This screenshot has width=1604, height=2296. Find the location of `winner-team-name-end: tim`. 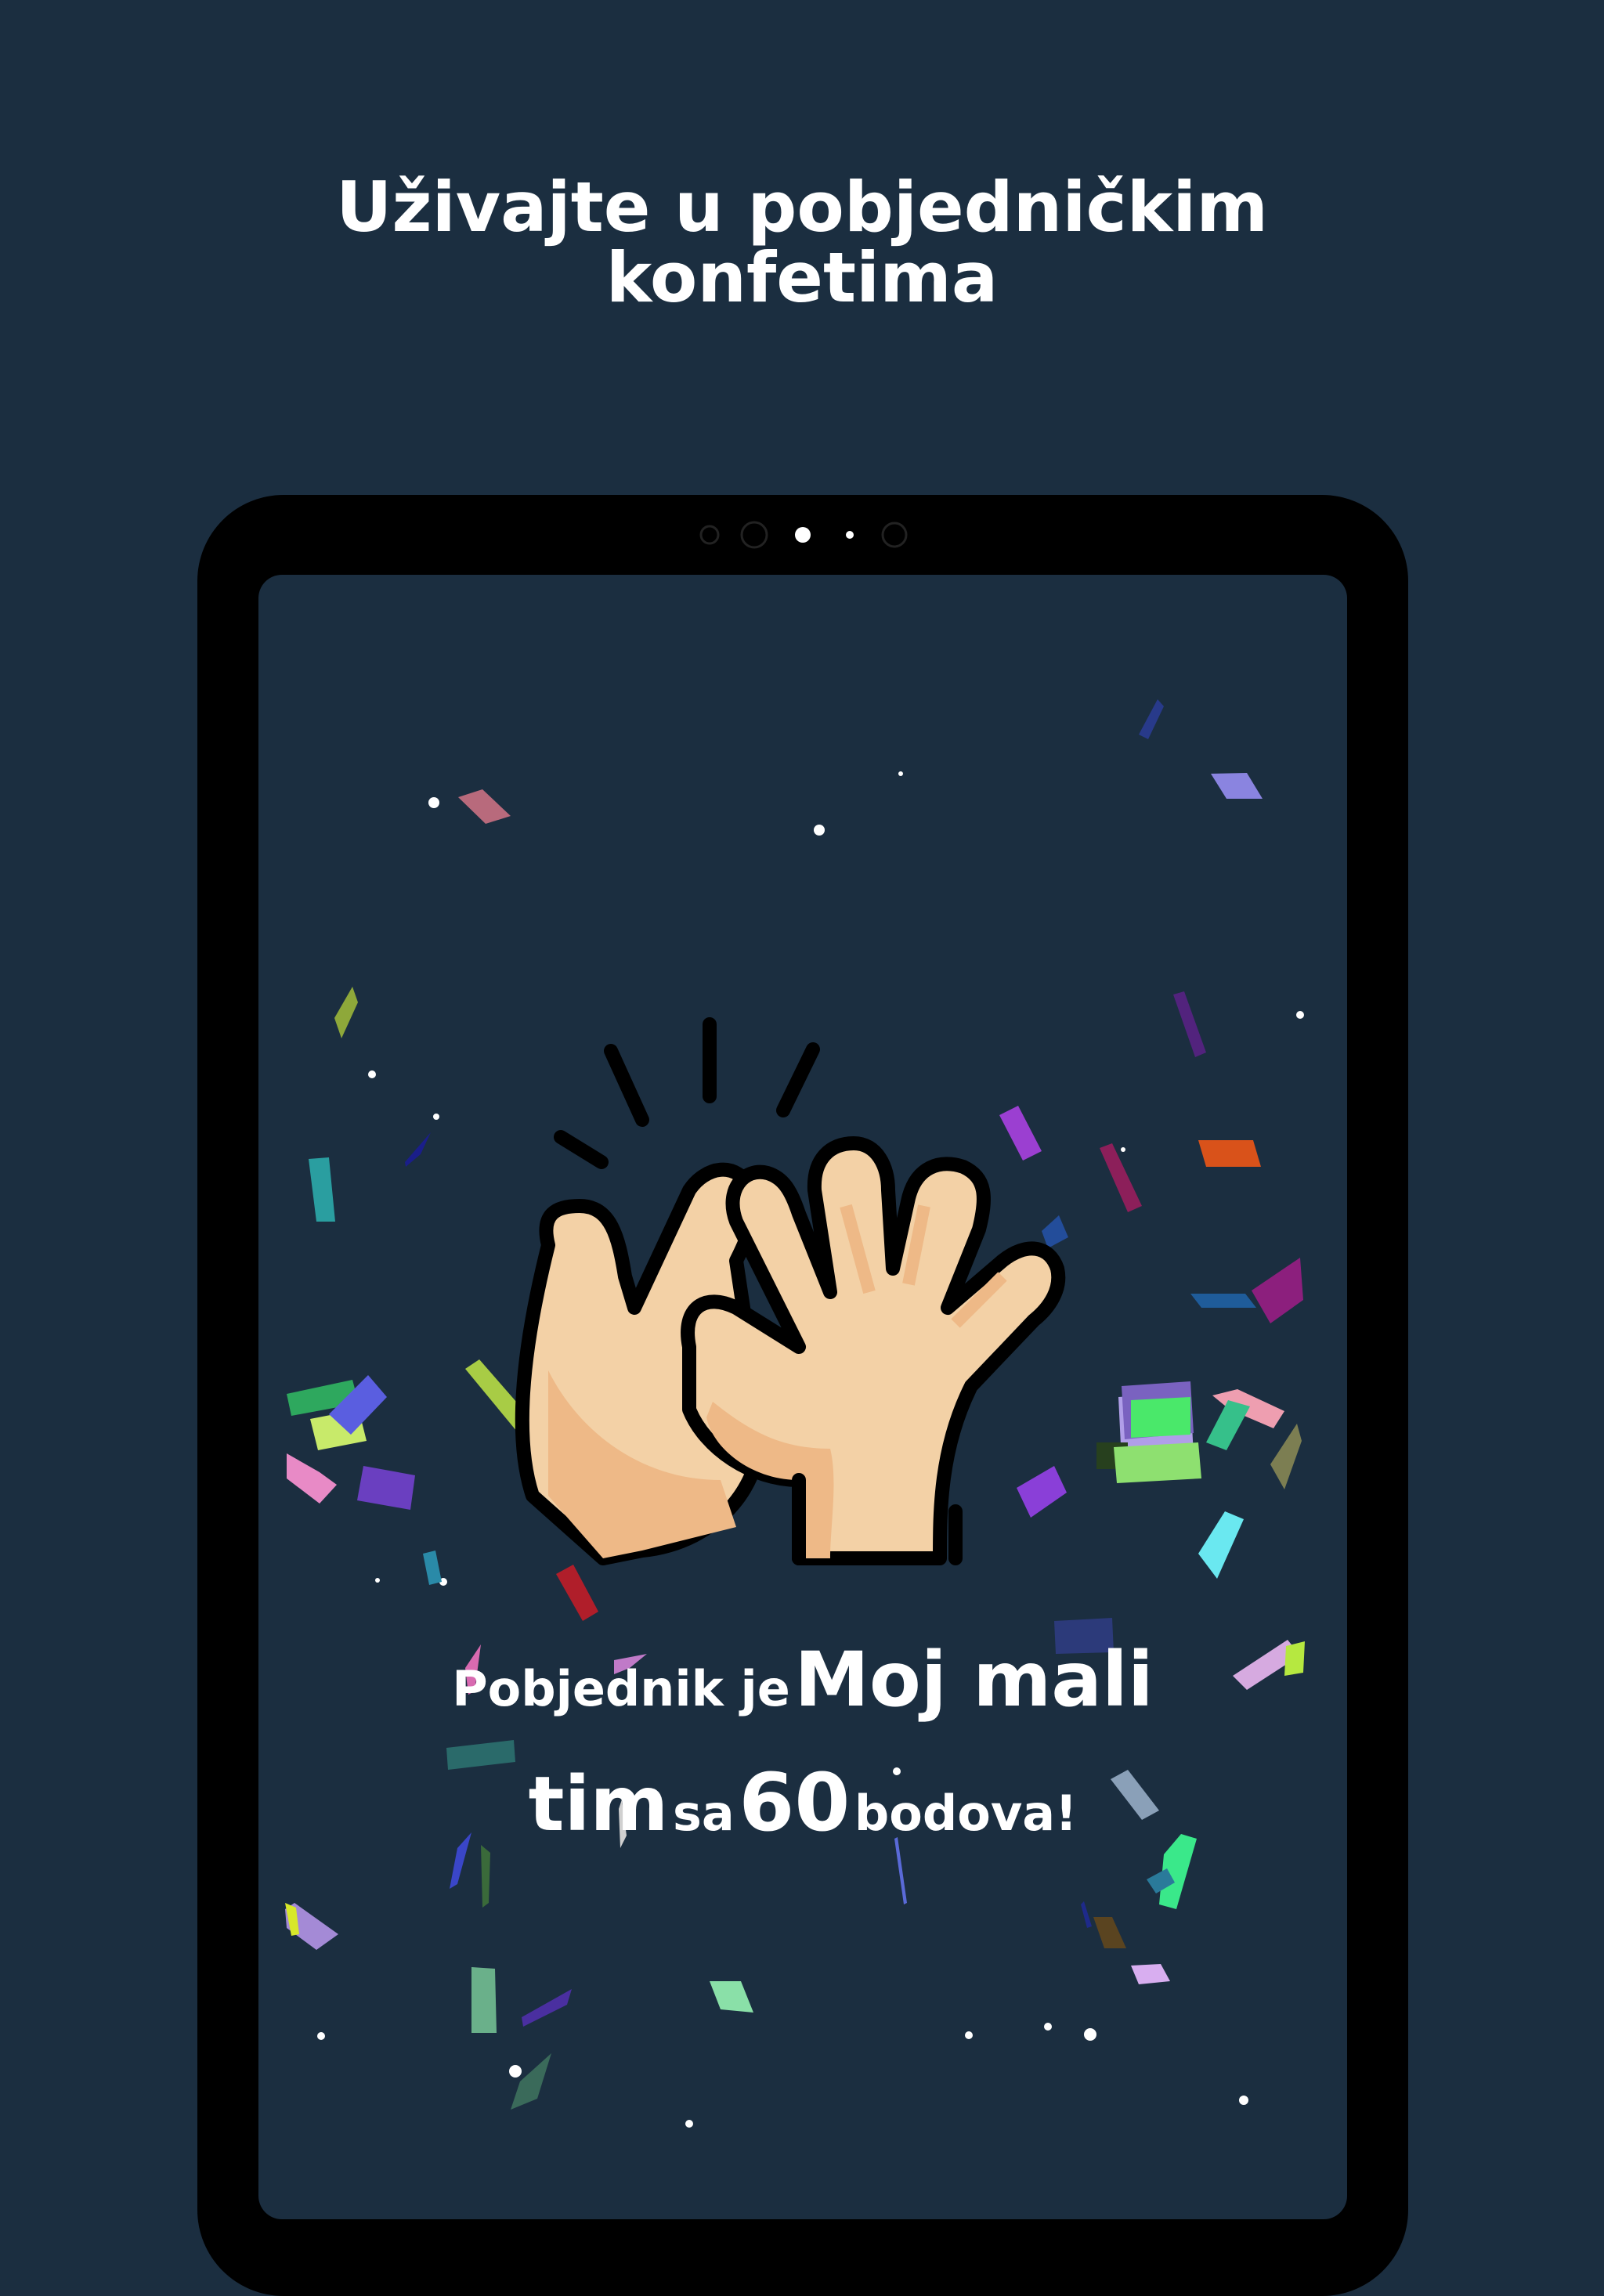

winner-team-name-end: tim is located at coordinates (598, 1804).